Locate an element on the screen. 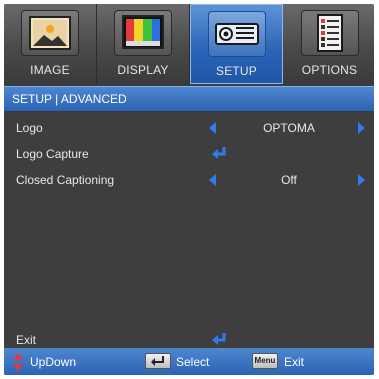 This screenshot has width=379, height=379. tab-image-label: IMAGE is located at coordinates (50, 70).